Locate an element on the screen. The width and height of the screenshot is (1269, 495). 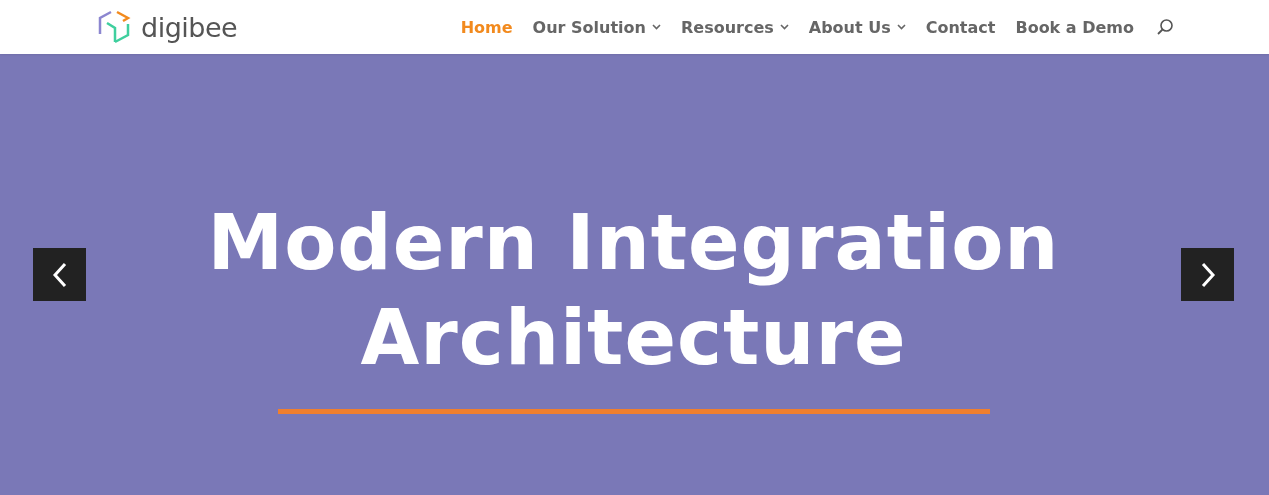
cube-logo-icon is located at coordinates (115, 27).